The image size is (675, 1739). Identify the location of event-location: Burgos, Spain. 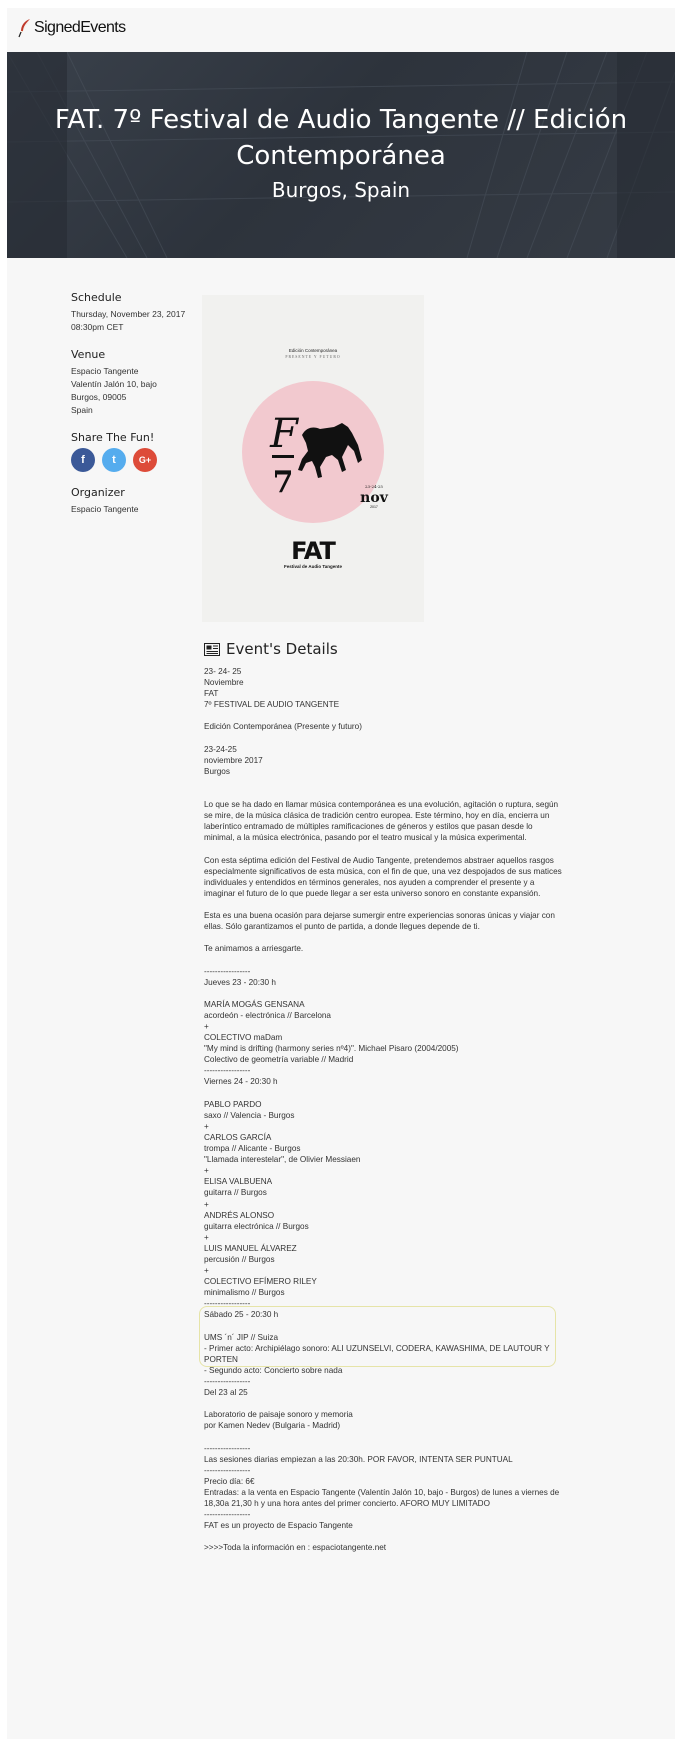
(341, 190).